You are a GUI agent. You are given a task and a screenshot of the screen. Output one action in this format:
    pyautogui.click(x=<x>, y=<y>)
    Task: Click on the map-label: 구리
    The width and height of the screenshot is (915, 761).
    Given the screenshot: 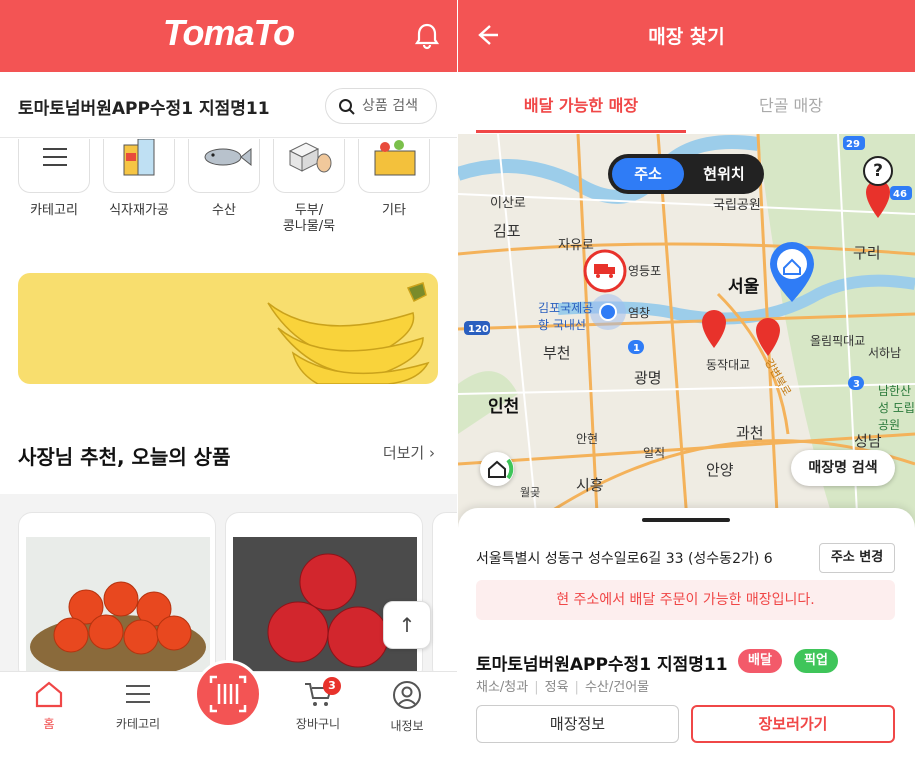 What is the action you would take?
    pyautogui.click(x=867, y=253)
    